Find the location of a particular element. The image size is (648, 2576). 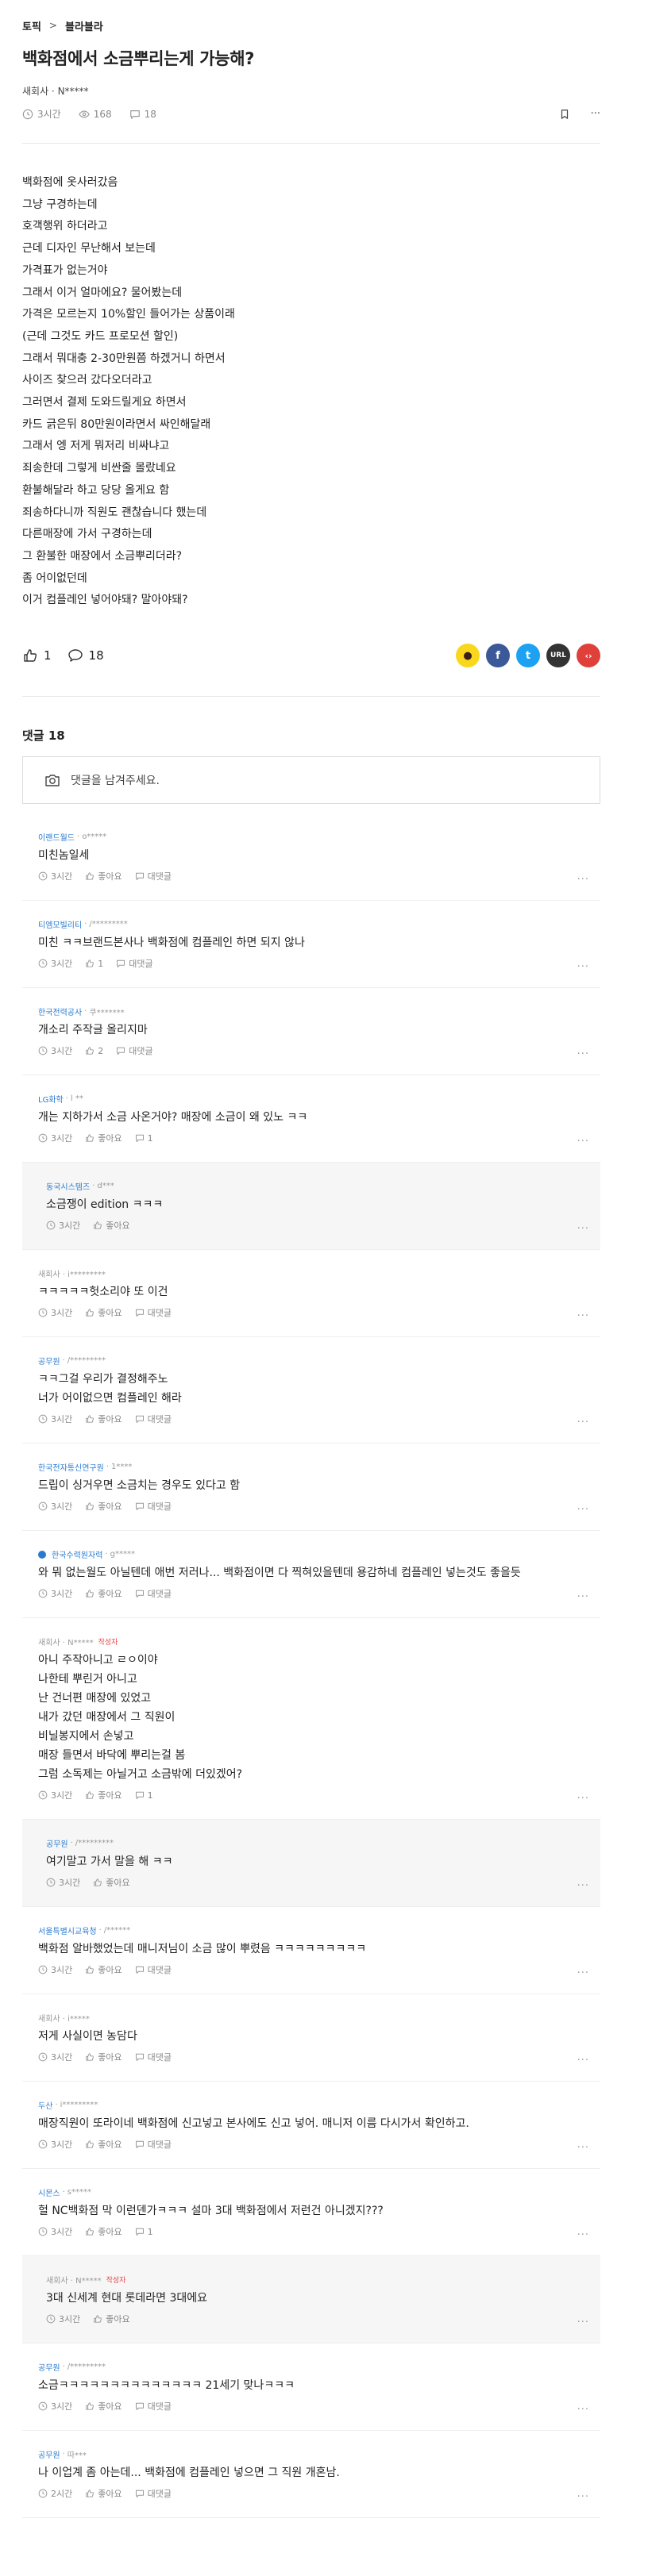

comment-company: 한국전력공사 is located at coordinates (60, 1011).